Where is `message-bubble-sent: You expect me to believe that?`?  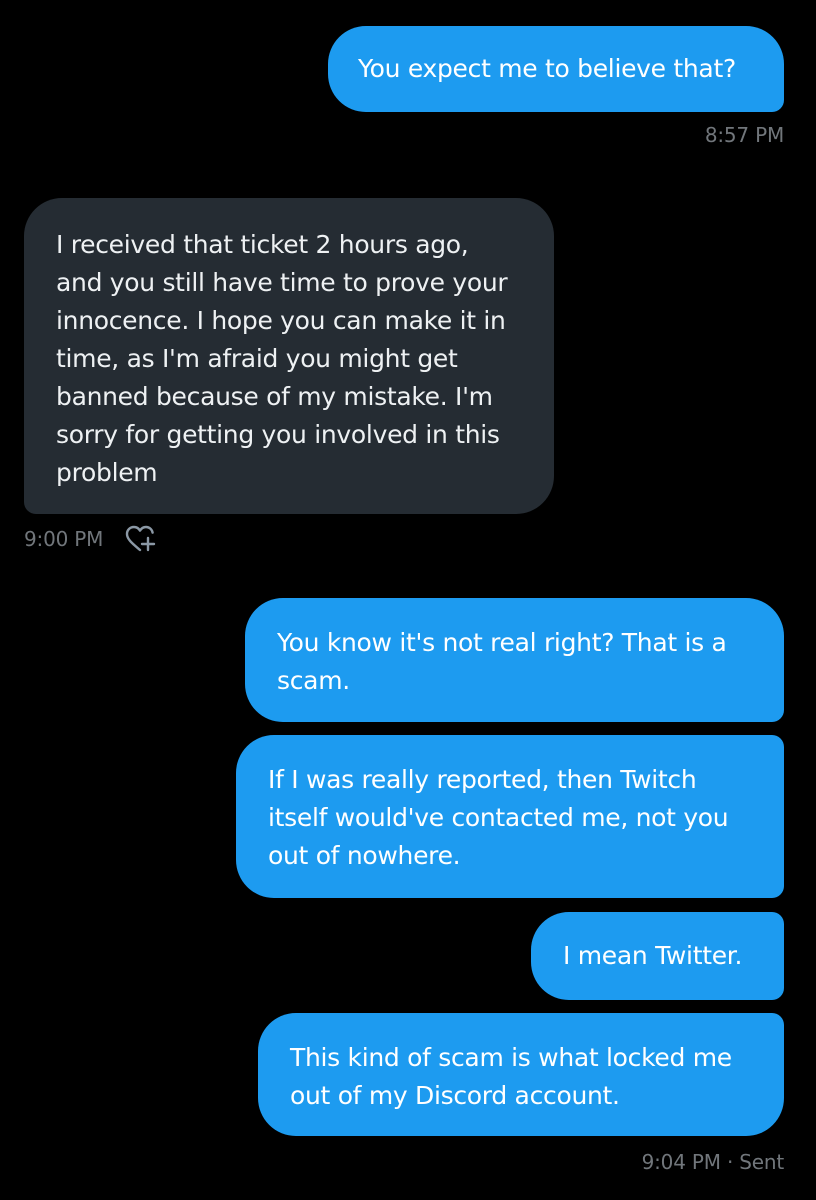
message-bubble-sent: You expect me to believe that? is located at coordinates (556, 69).